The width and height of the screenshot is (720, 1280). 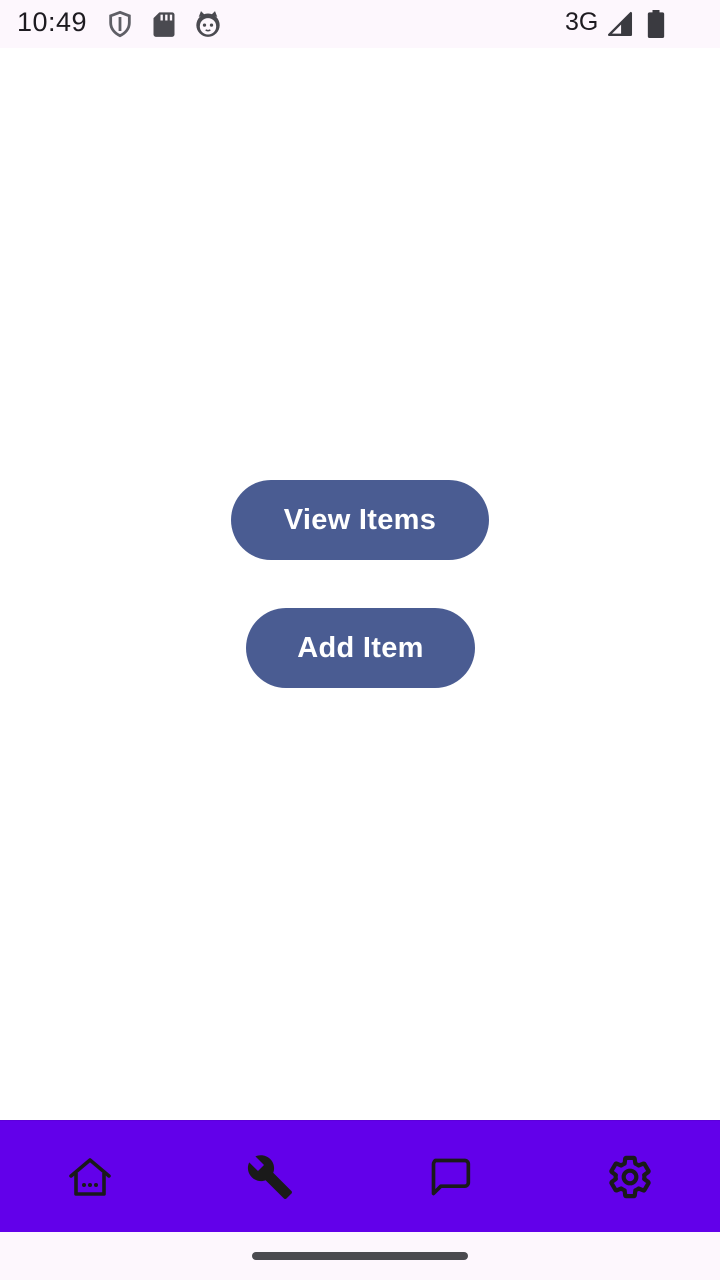 I want to click on home-icon, so click(x=90, y=1177).